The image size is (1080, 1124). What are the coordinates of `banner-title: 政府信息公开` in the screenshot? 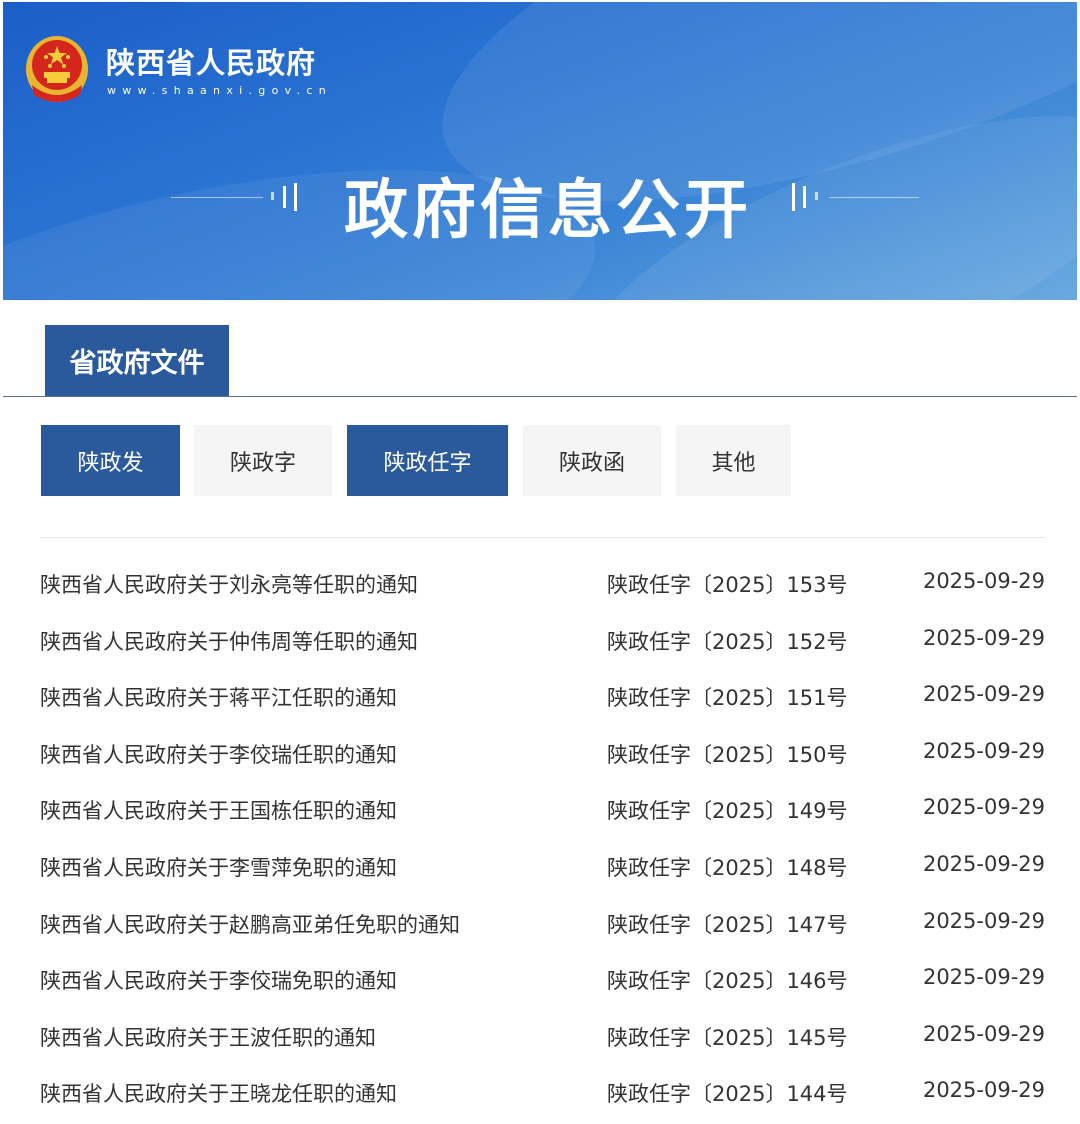 It's located at (548, 211).